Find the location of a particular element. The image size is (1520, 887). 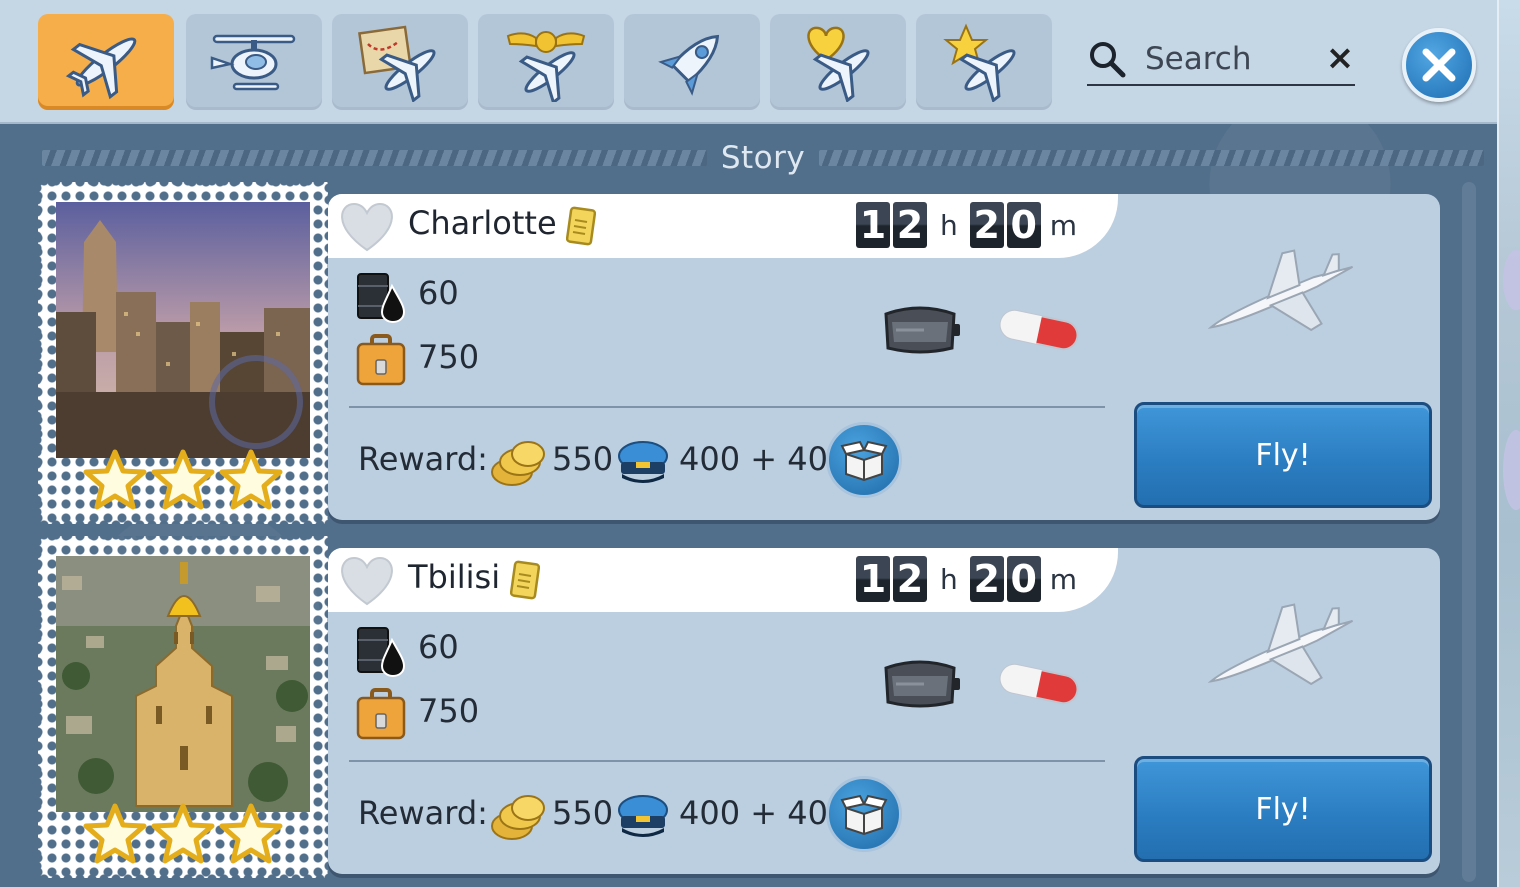

tab-special is located at coordinates (984, 62).